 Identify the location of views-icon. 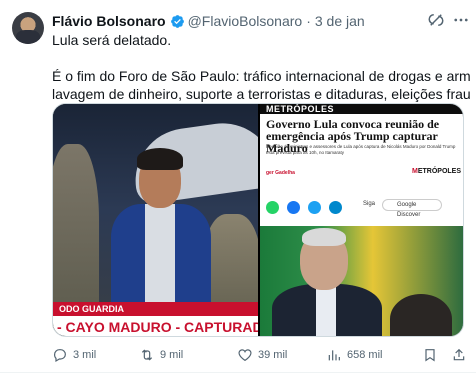
(334, 355).